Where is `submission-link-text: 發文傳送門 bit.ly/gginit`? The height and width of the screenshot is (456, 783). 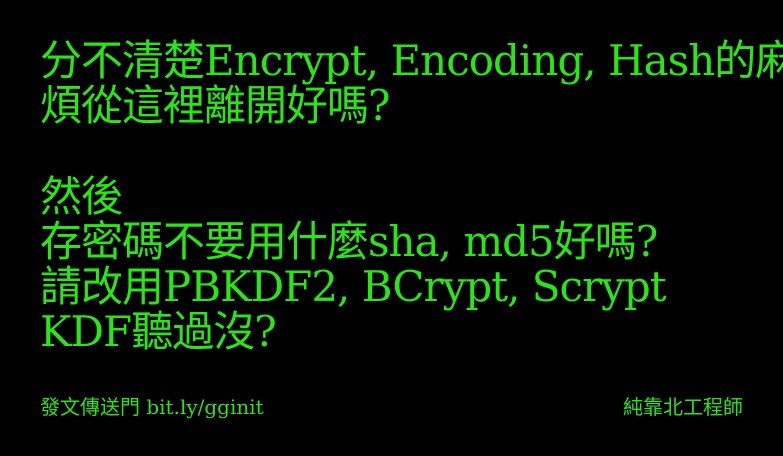 submission-link-text: 發文傳送門 bit.ly/gginit is located at coordinates (152, 407).